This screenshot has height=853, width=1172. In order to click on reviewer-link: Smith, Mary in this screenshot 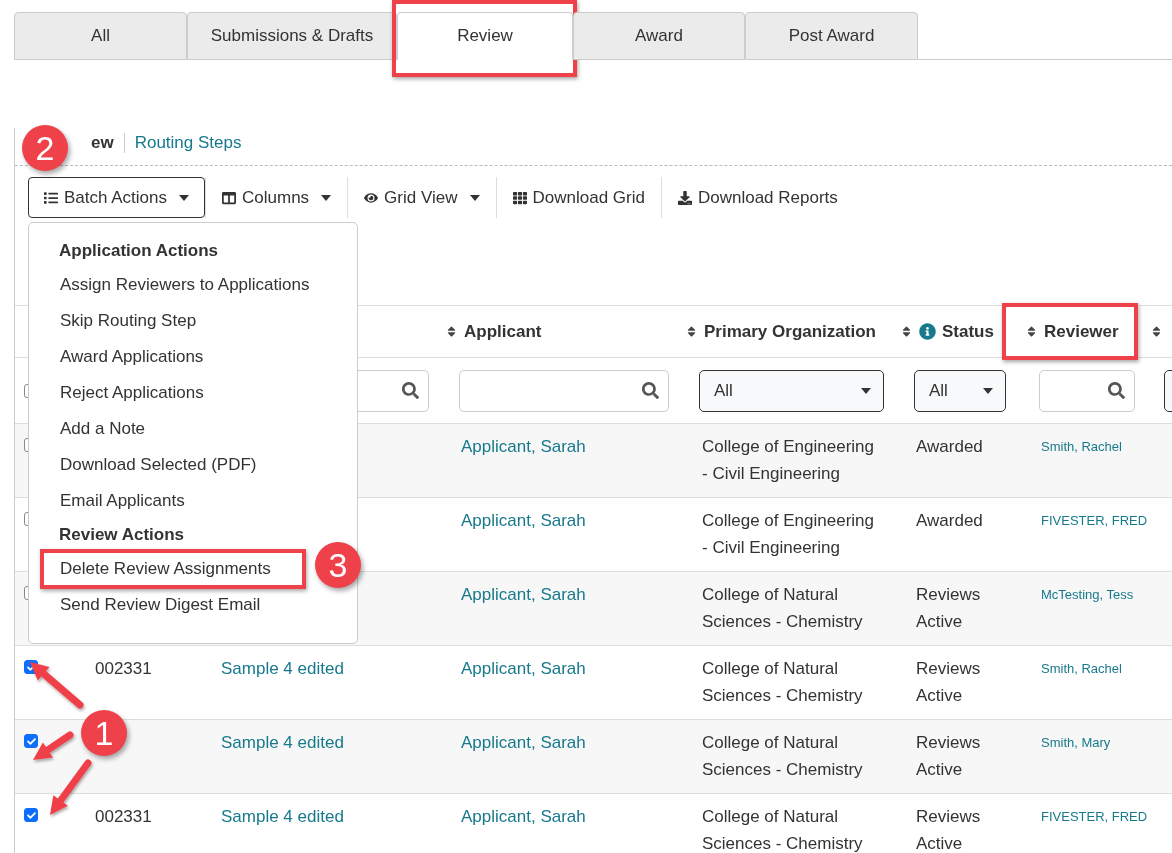, I will do `click(1076, 742)`.